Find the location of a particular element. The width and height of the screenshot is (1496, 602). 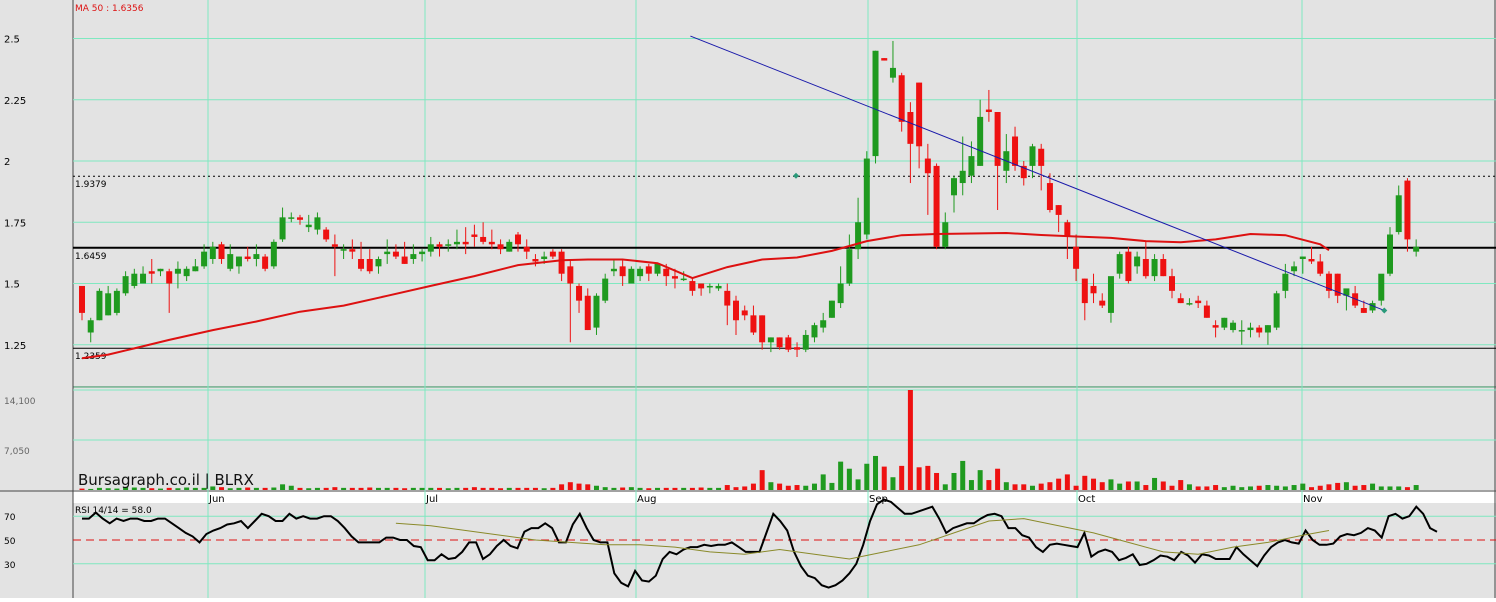

price-tick-label: 1.5 is located at coordinates (12, 285).